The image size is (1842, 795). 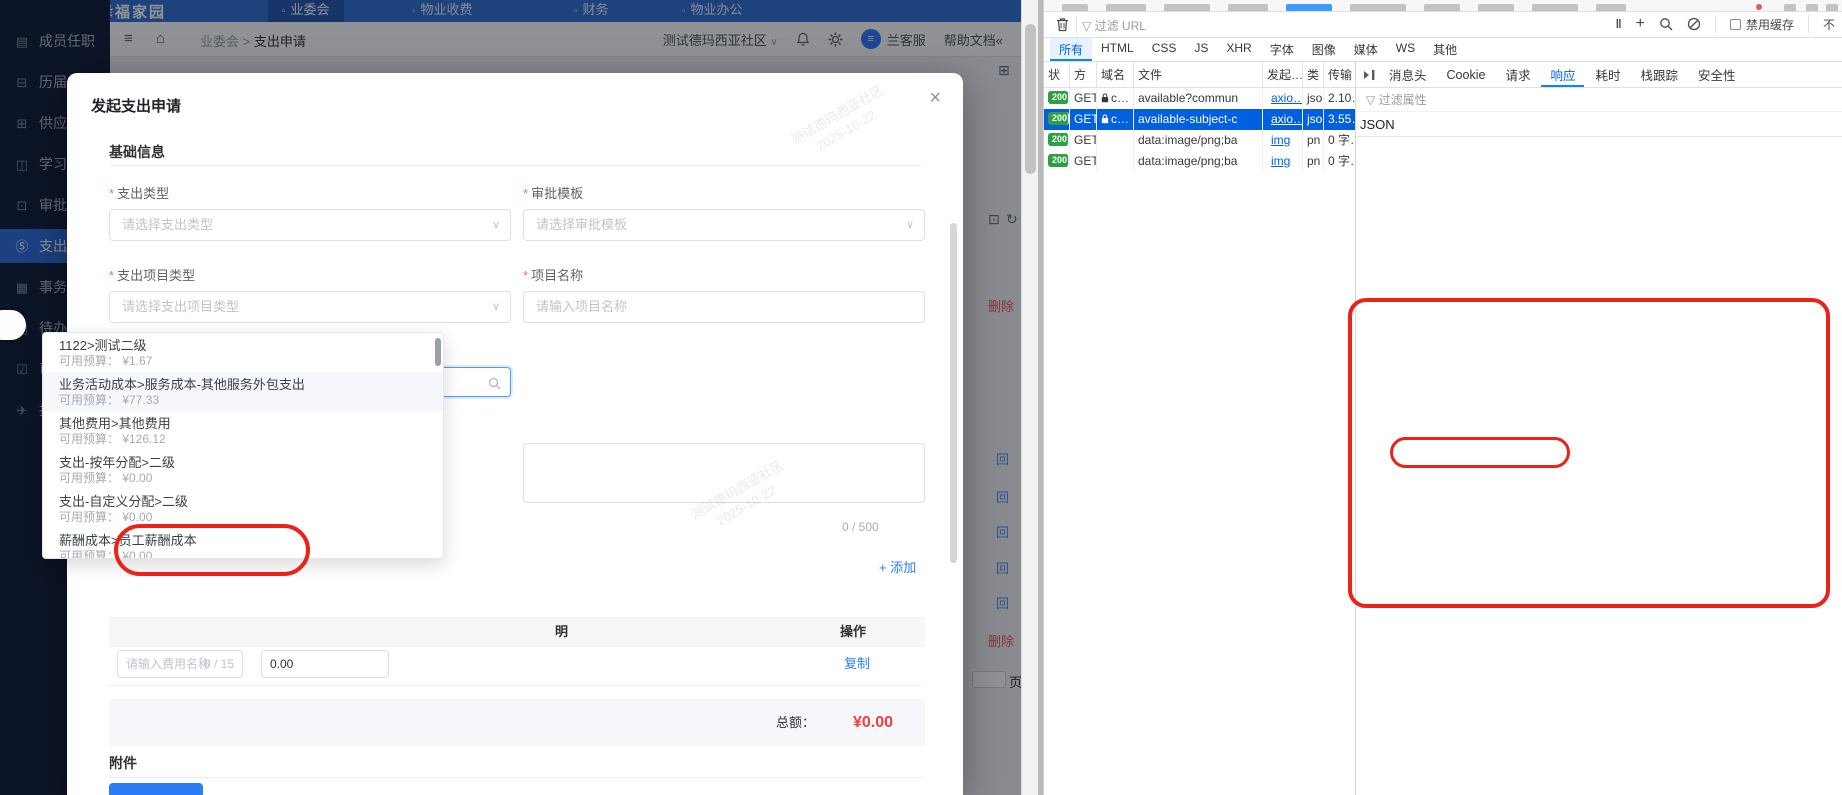 What do you see at coordinates (1466, 75) in the screenshot?
I see `detail-tab-Cookie: Cookie` at bounding box center [1466, 75].